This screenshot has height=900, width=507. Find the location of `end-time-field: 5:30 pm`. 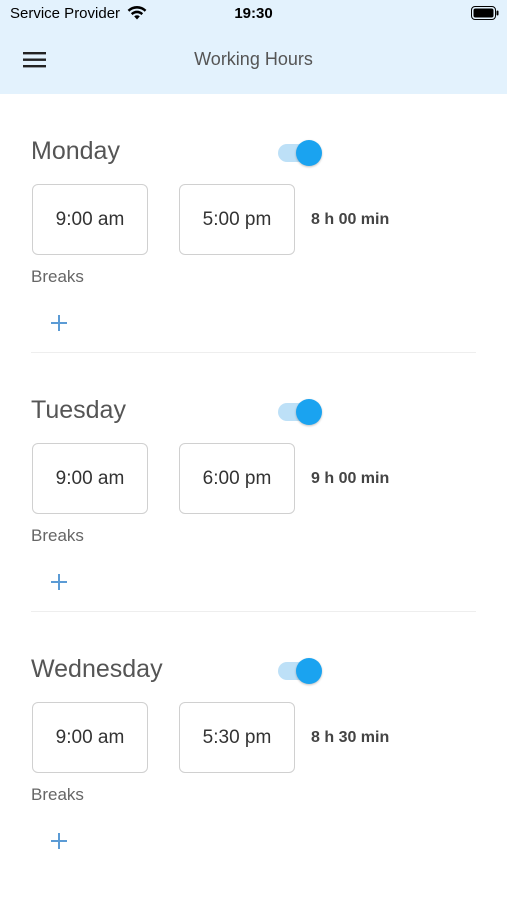

end-time-field: 5:30 pm is located at coordinates (237, 737).